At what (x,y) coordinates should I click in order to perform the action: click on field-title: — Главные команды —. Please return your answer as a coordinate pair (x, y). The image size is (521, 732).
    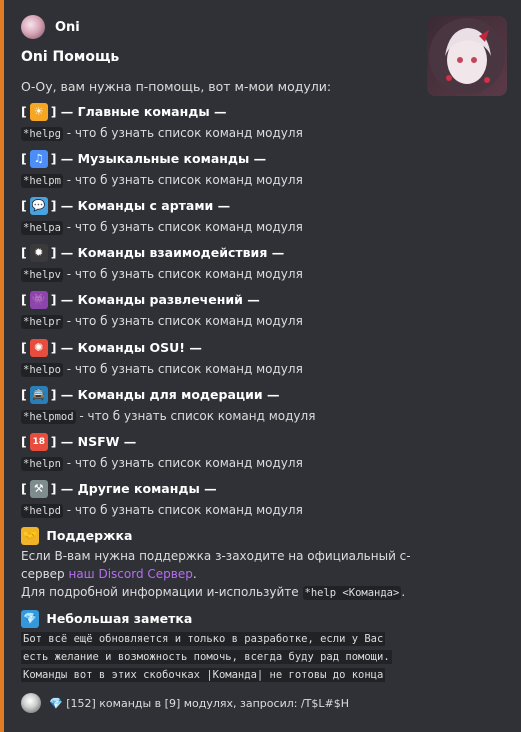
    Looking at the image, I should click on (143, 111).